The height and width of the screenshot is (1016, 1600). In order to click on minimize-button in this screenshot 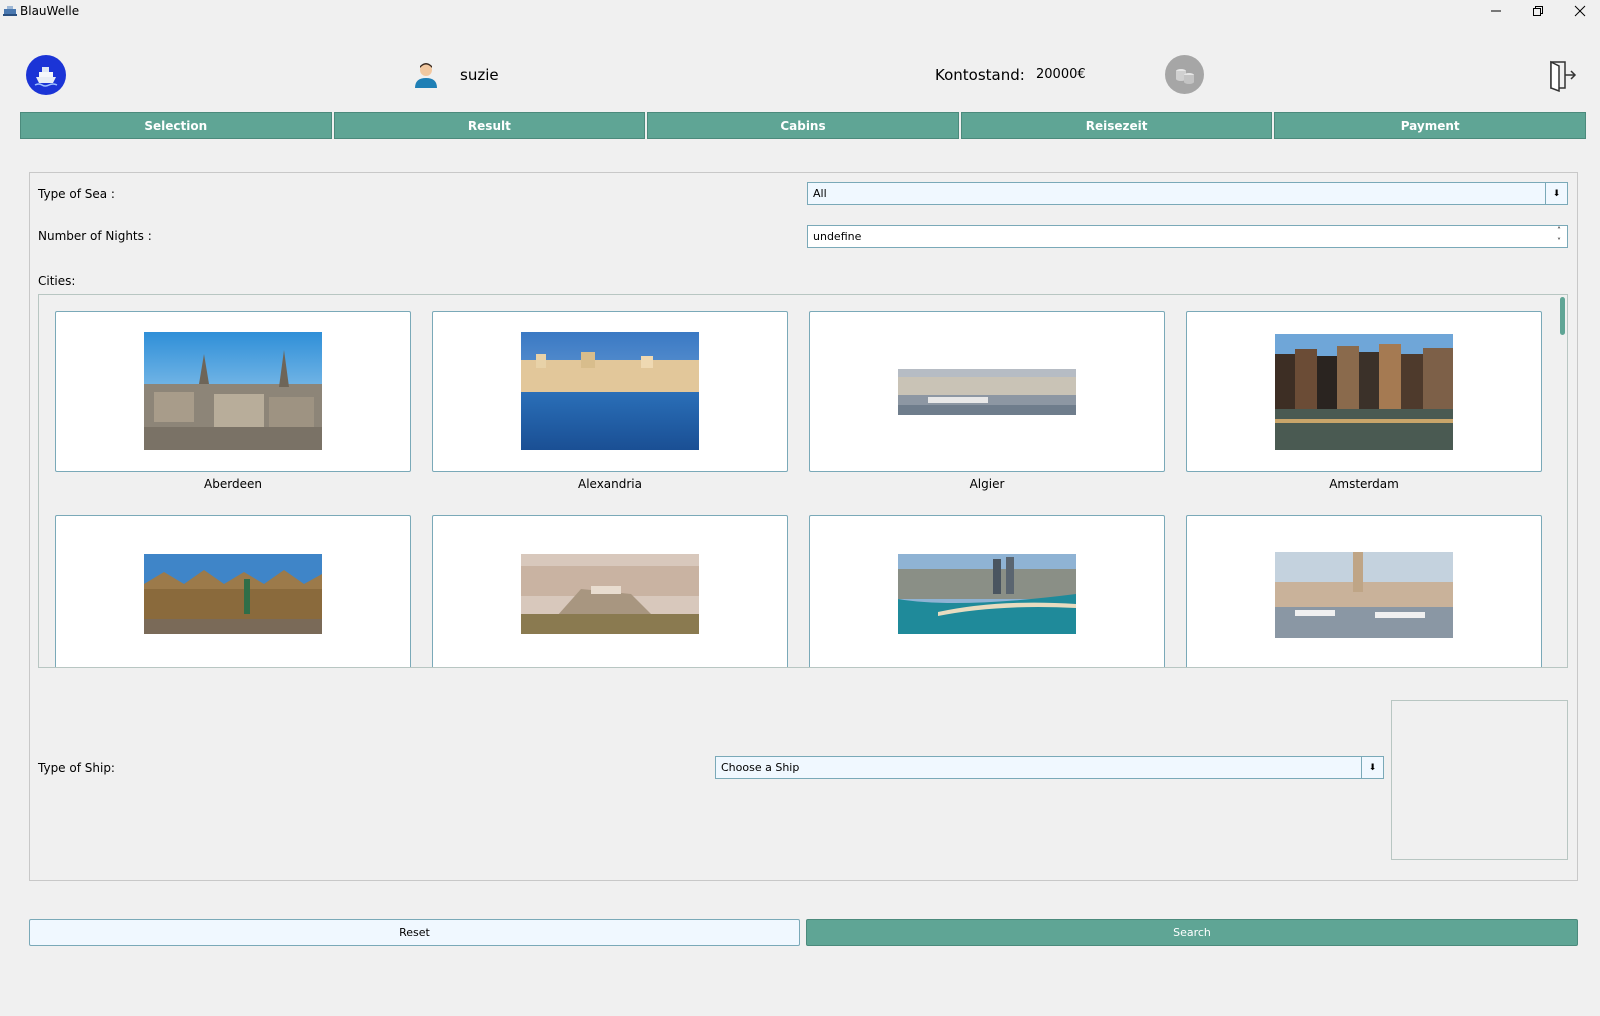, I will do `click(1496, 11)`.